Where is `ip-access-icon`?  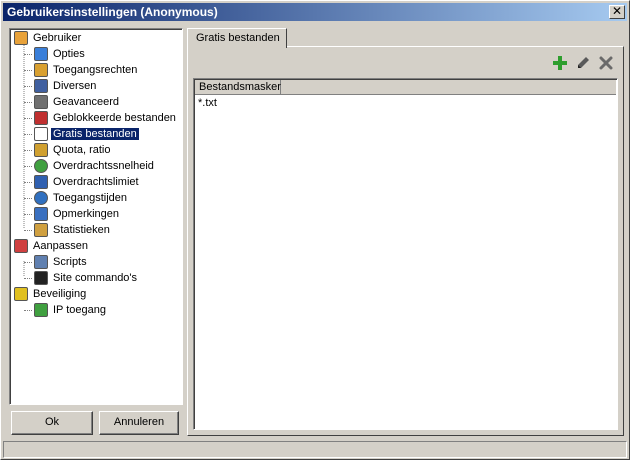 ip-access-icon is located at coordinates (41, 310).